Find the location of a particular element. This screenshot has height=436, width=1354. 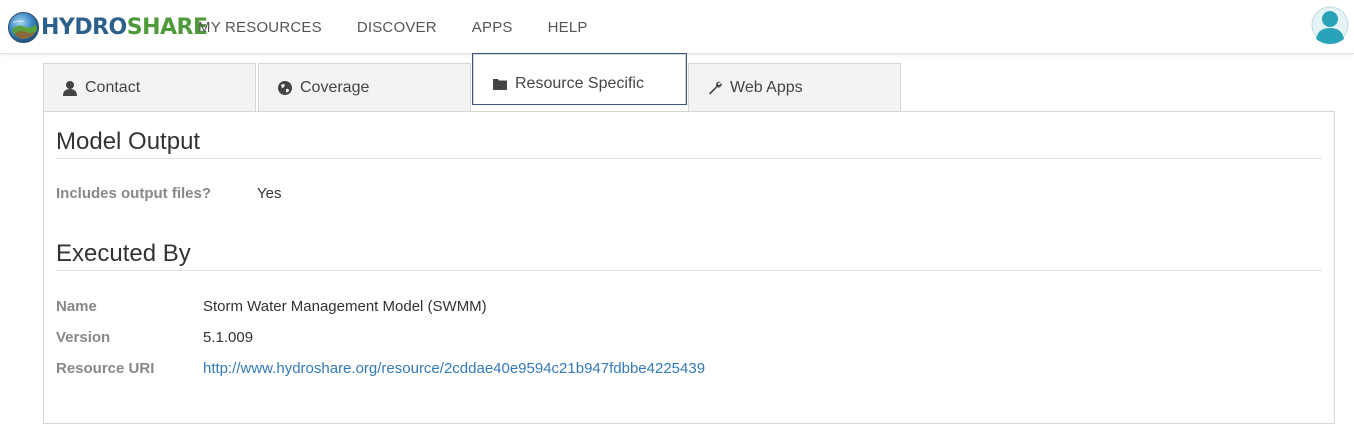

version-label: Version is located at coordinates (83, 337).